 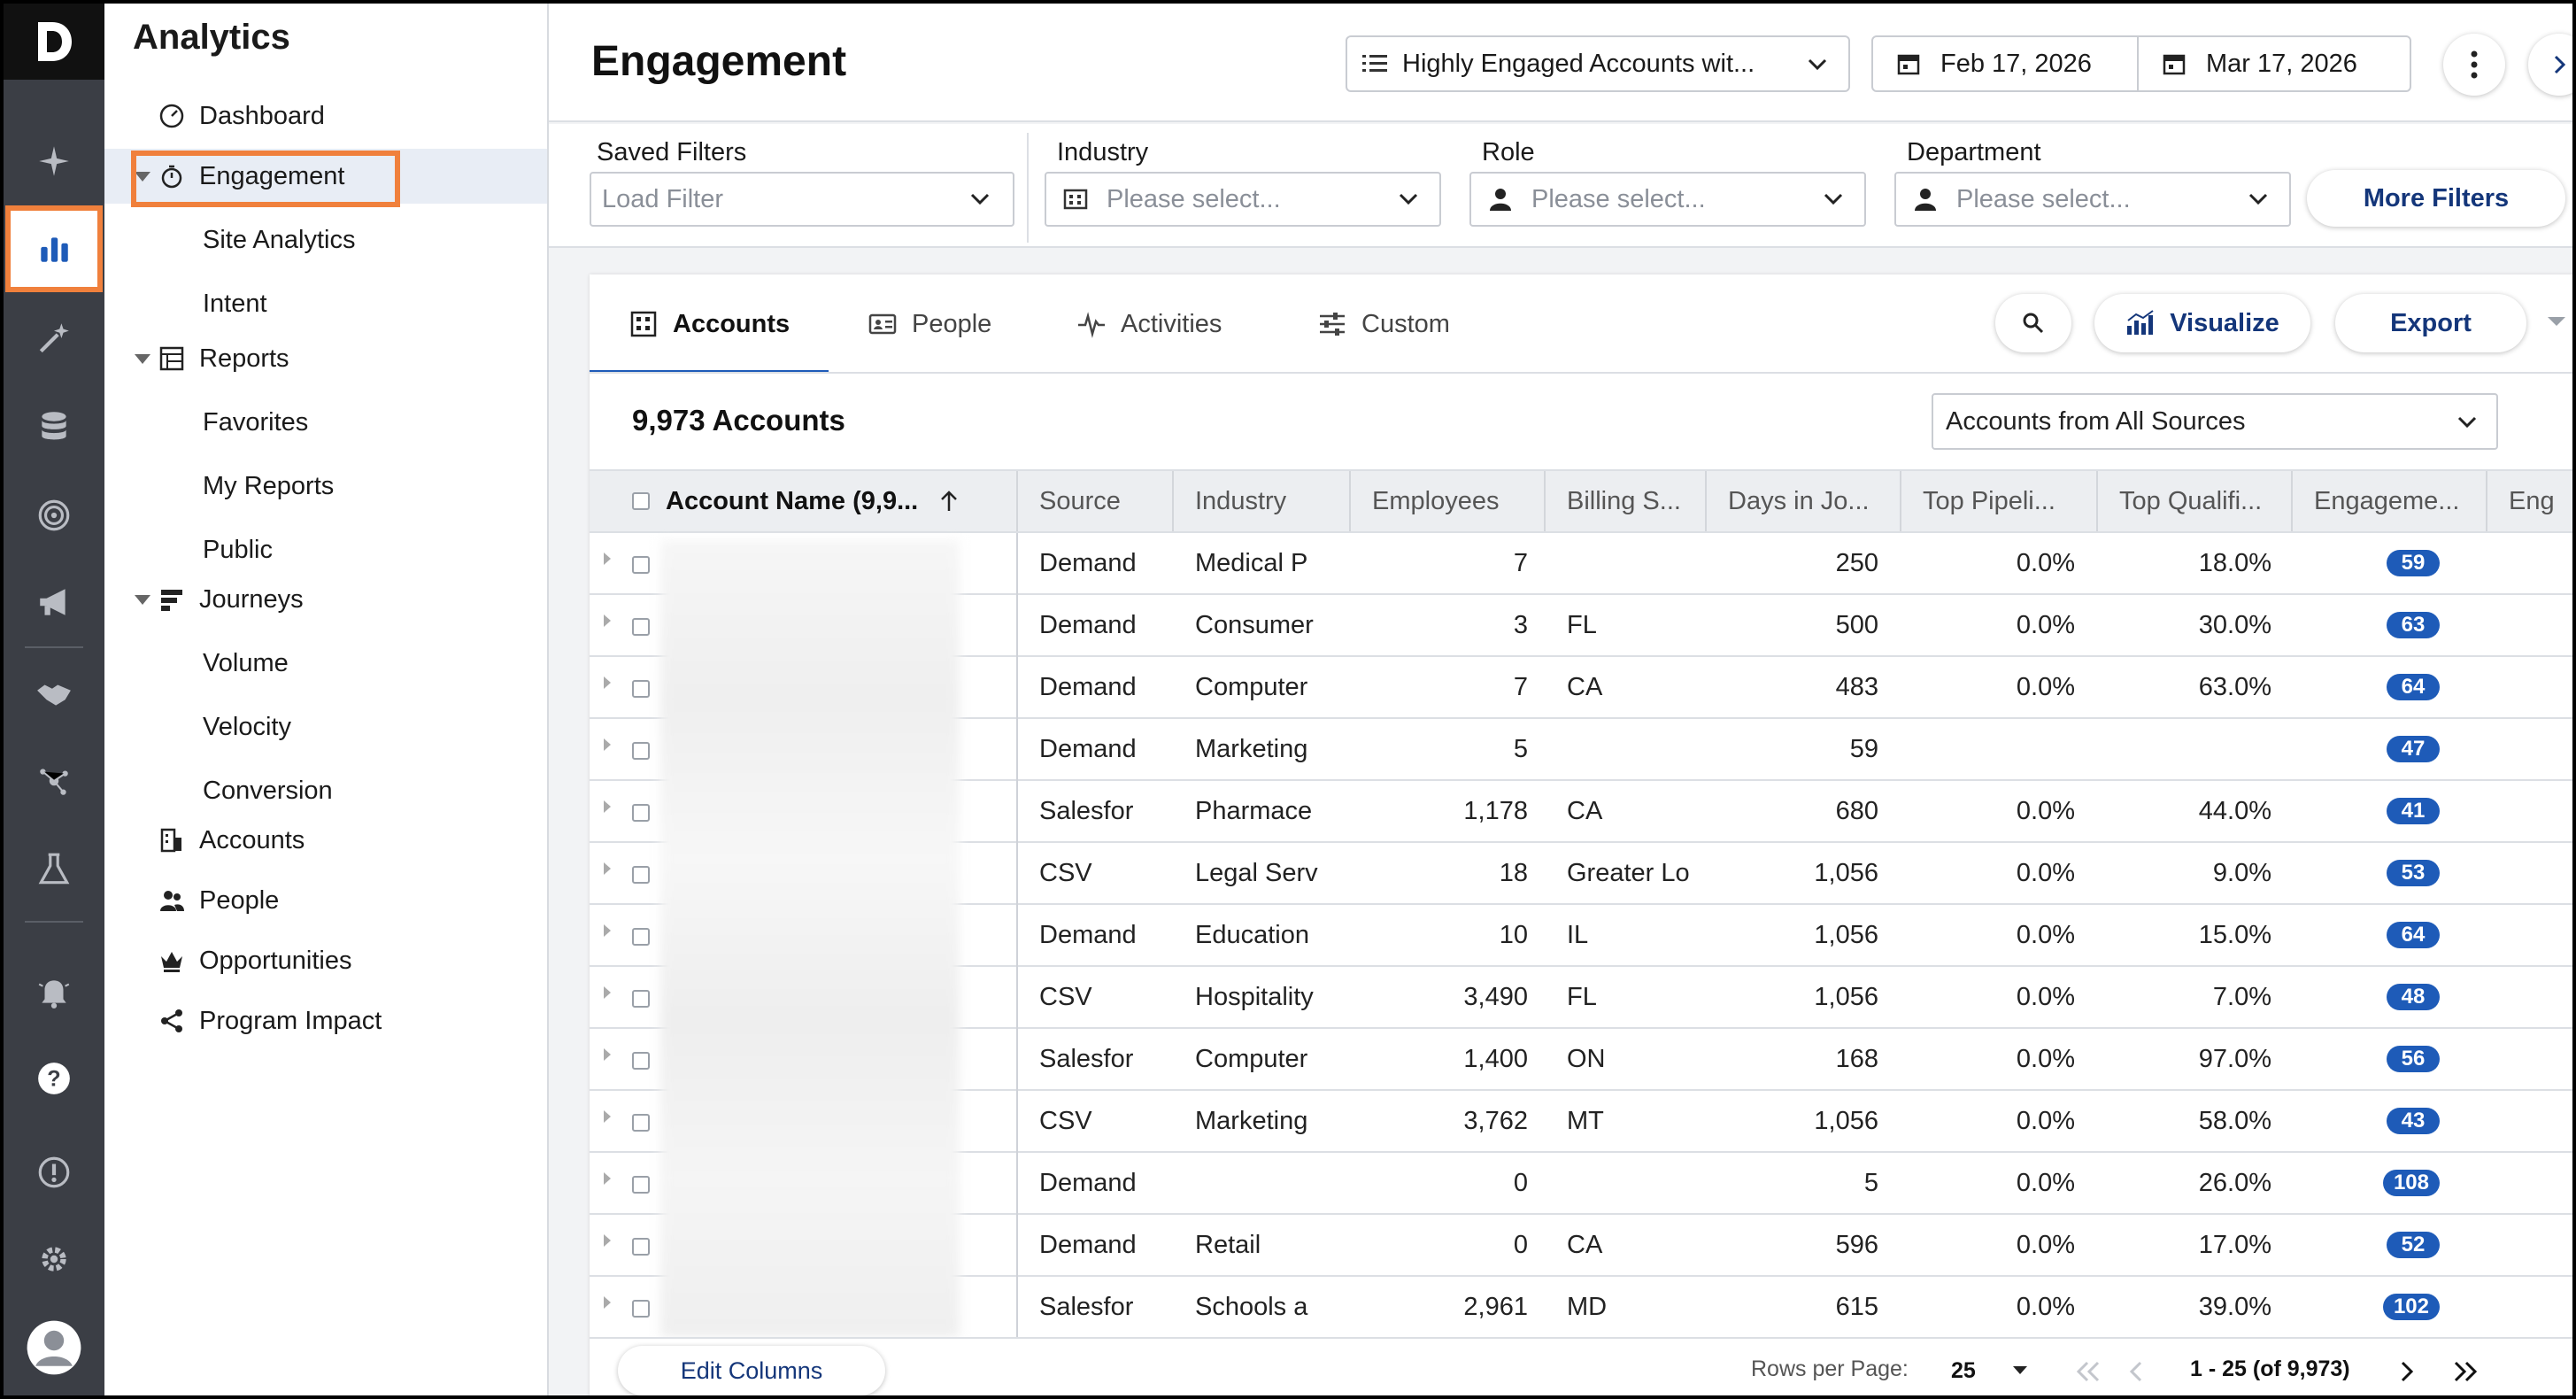 I want to click on handshake-icon, so click(x=54, y=694).